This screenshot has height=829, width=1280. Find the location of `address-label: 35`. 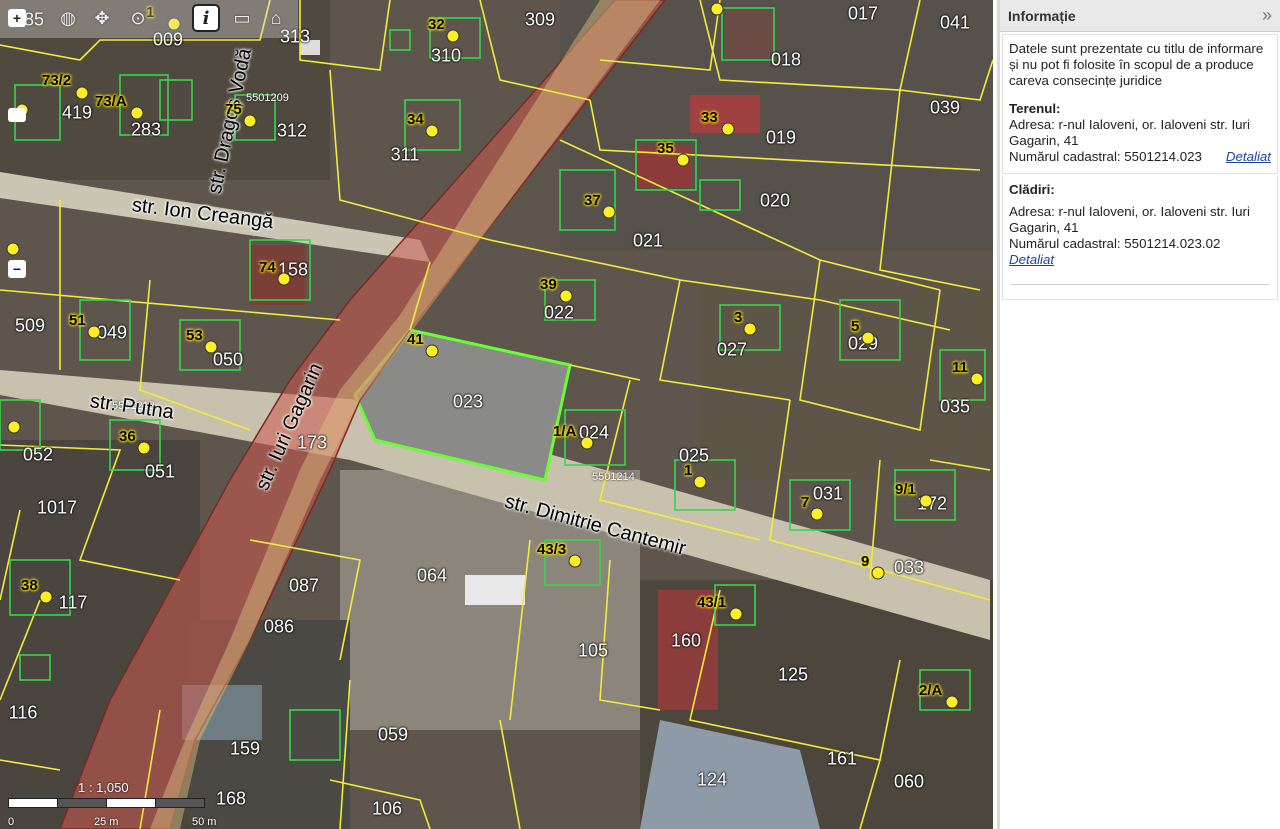

address-label: 35 is located at coordinates (665, 148).